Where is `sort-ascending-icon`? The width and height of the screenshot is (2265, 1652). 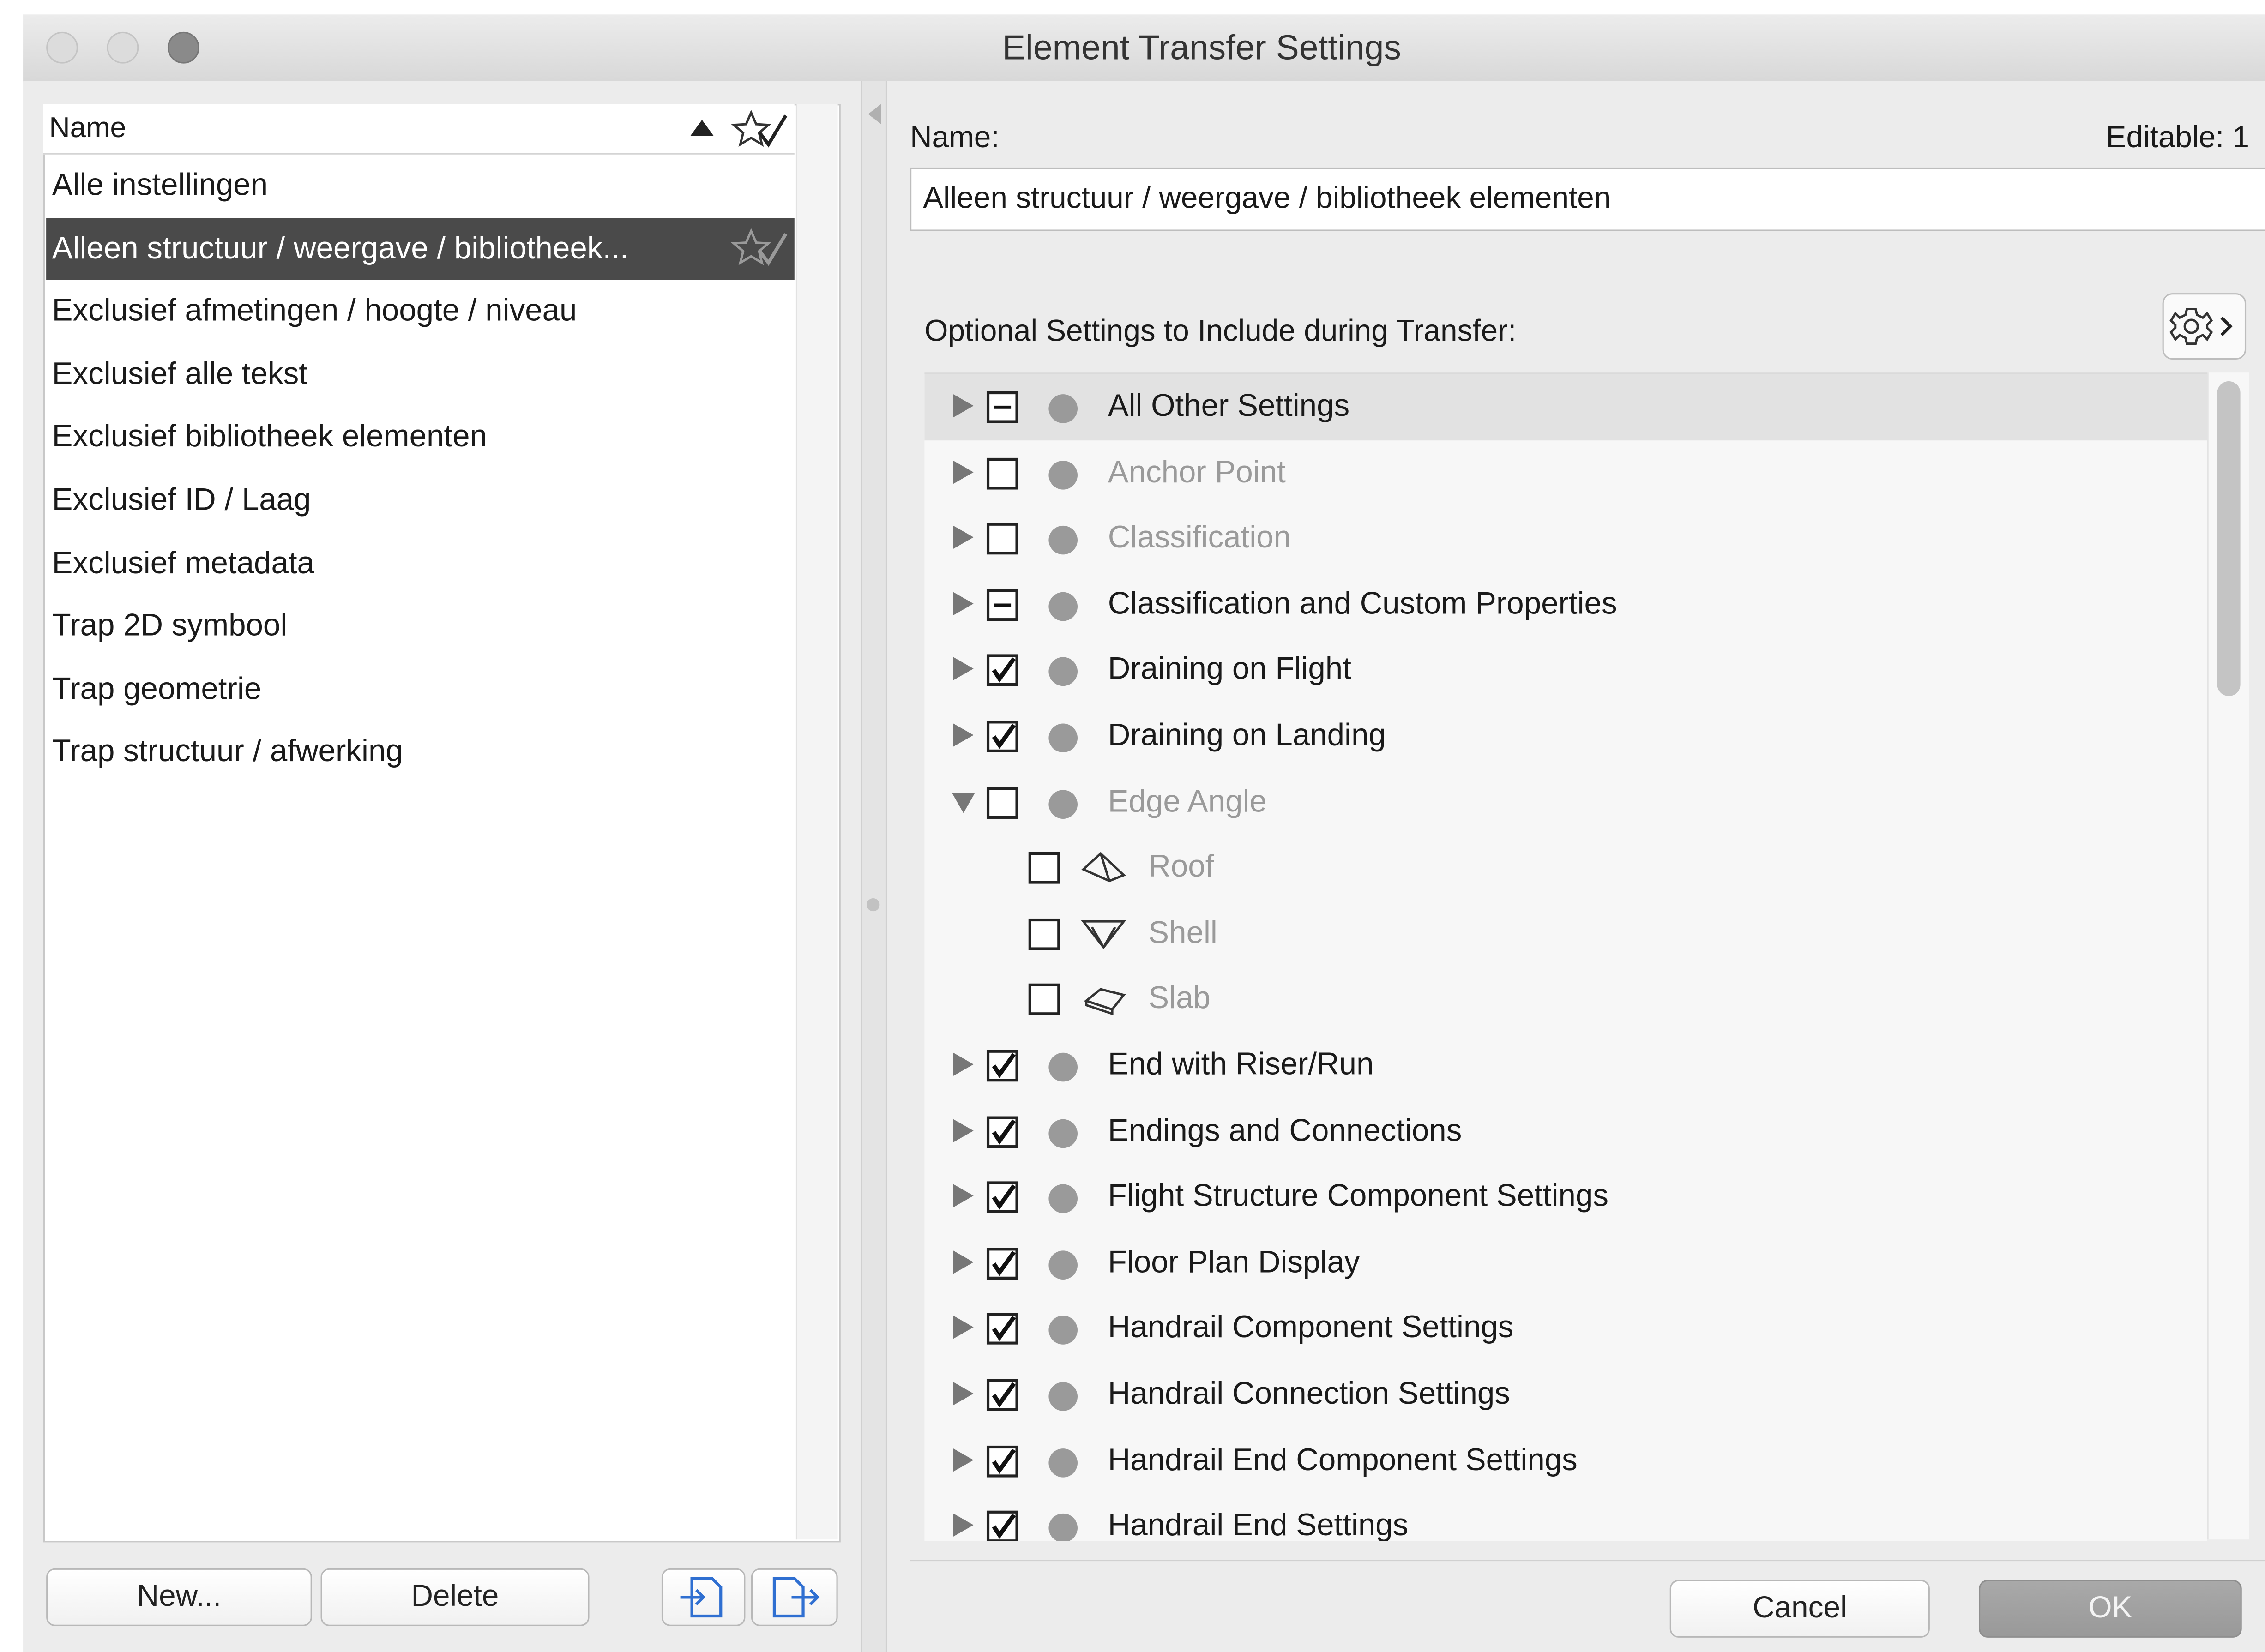
sort-ascending-icon is located at coordinates (702, 127).